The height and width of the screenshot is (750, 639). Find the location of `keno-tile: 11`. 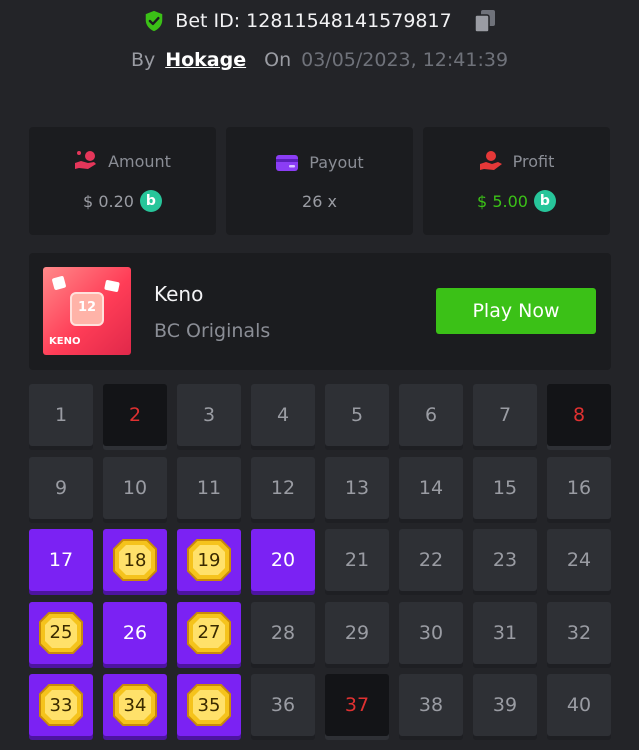

keno-tile: 11 is located at coordinates (209, 487).